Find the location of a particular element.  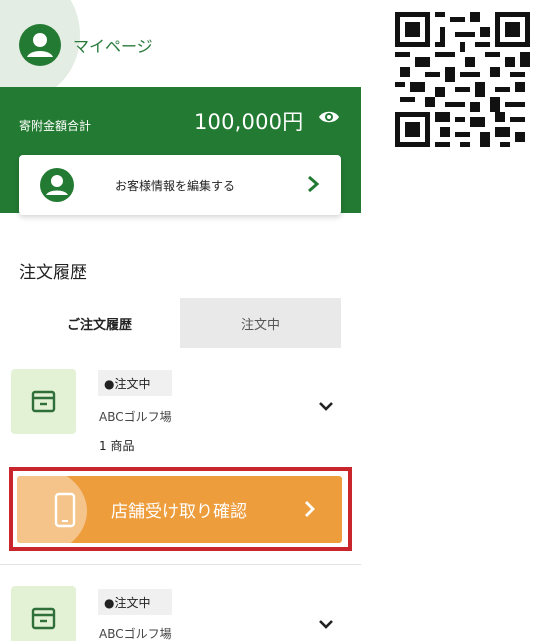

qr-code-icon is located at coordinates (462, 79).